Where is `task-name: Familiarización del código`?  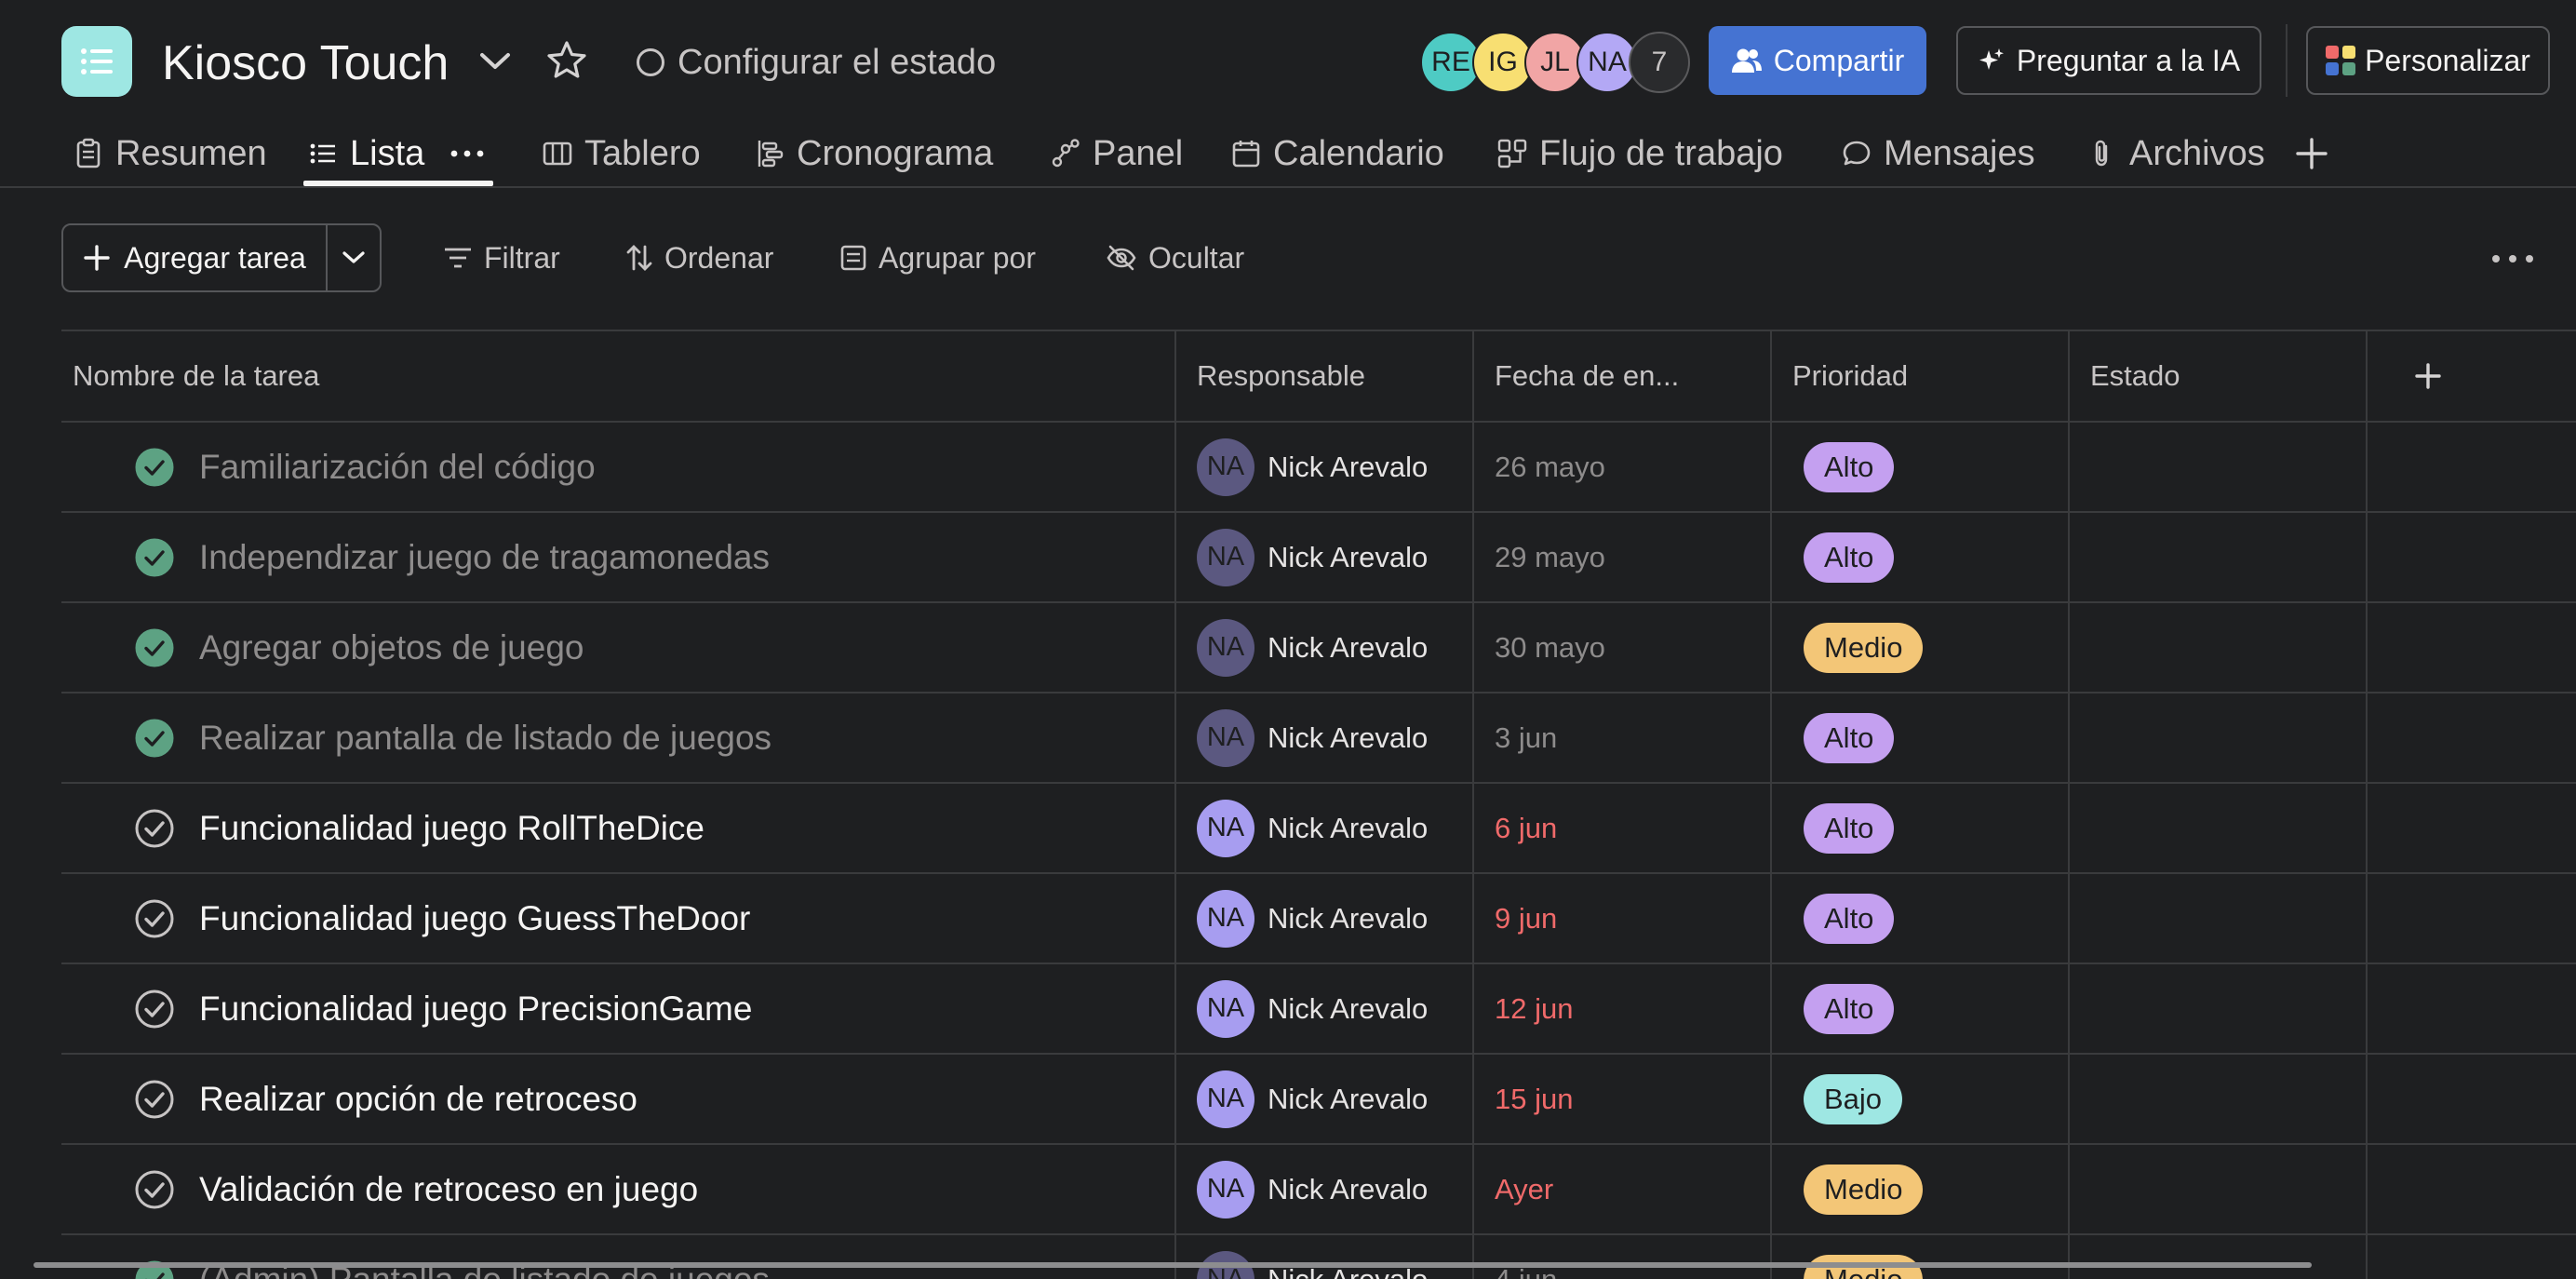
task-name: Familiarización del código is located at coordinates (397, 468).